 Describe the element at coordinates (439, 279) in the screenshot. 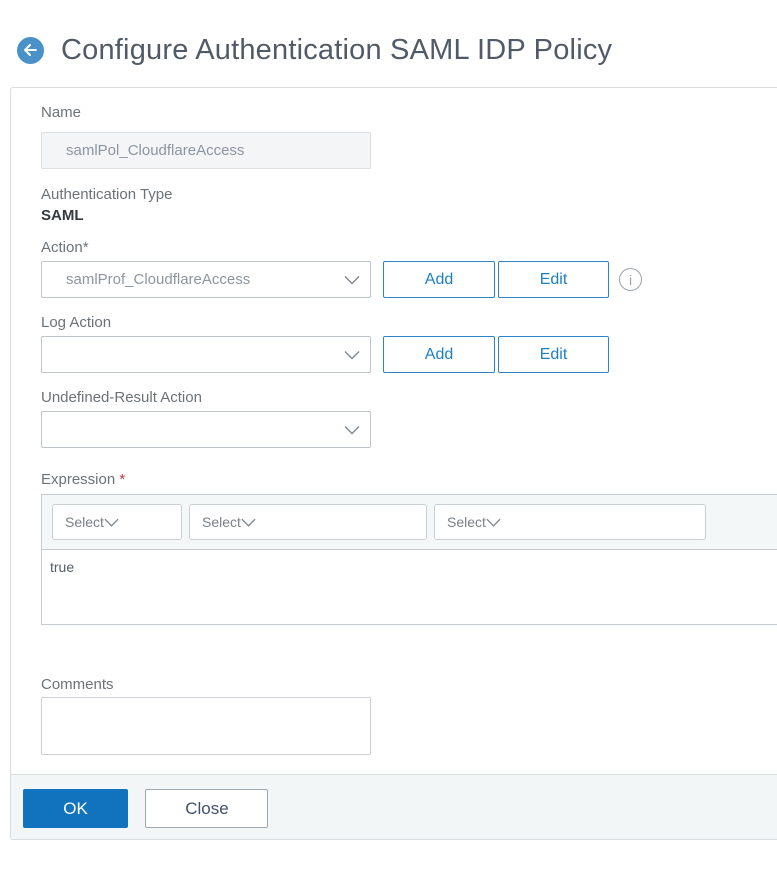

I see `action-add-button: Add` at that location.